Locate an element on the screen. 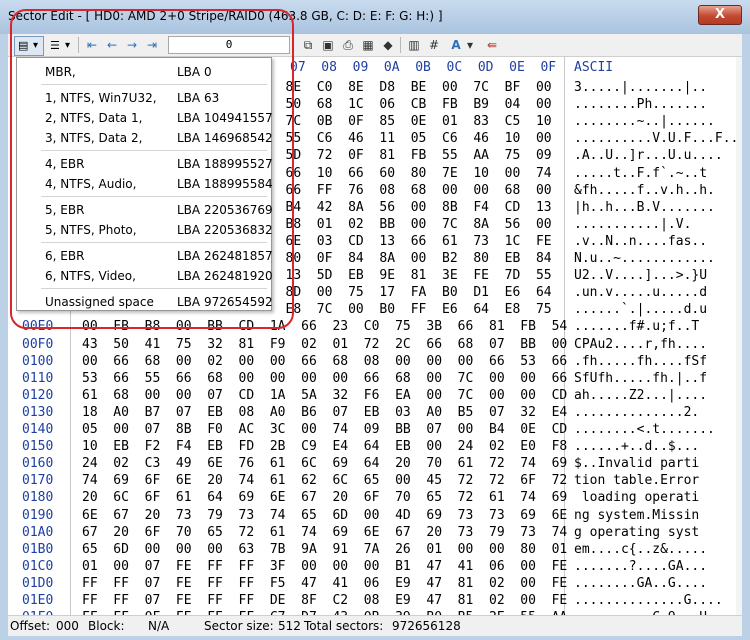  menu-item: 4, EBR LBA 188995527 is located at coordinates (145, 164).